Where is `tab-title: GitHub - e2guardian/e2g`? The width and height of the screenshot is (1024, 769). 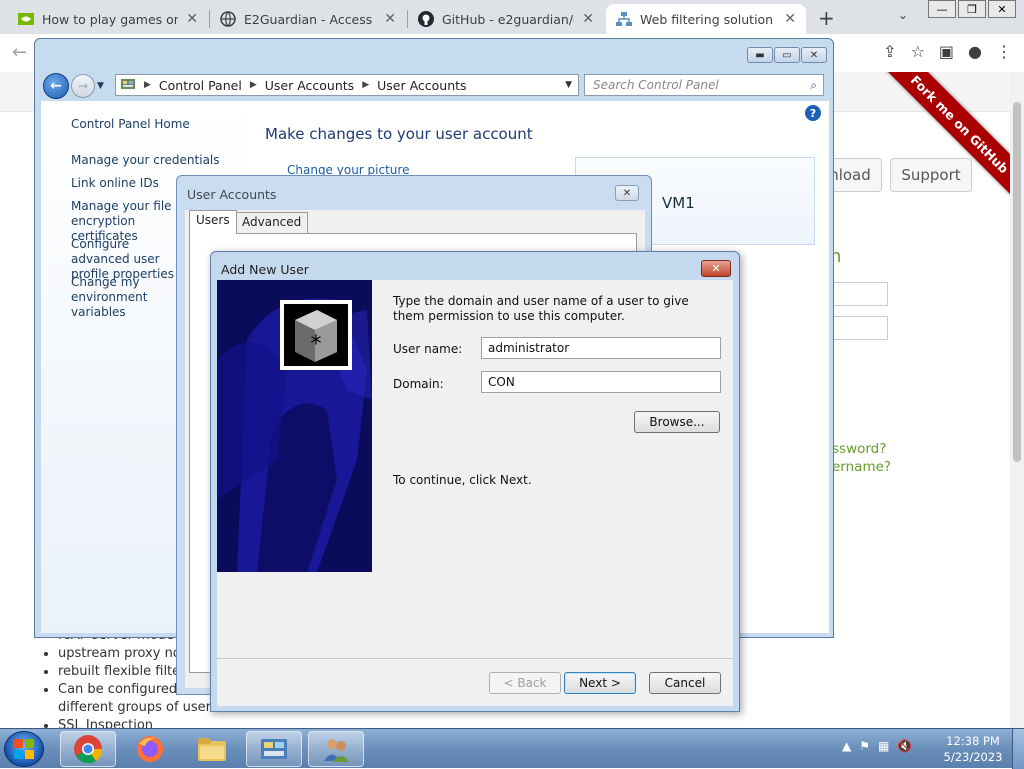
tab-title: GitHub - e2guardian/e2g is located at coordinates (508, 19).